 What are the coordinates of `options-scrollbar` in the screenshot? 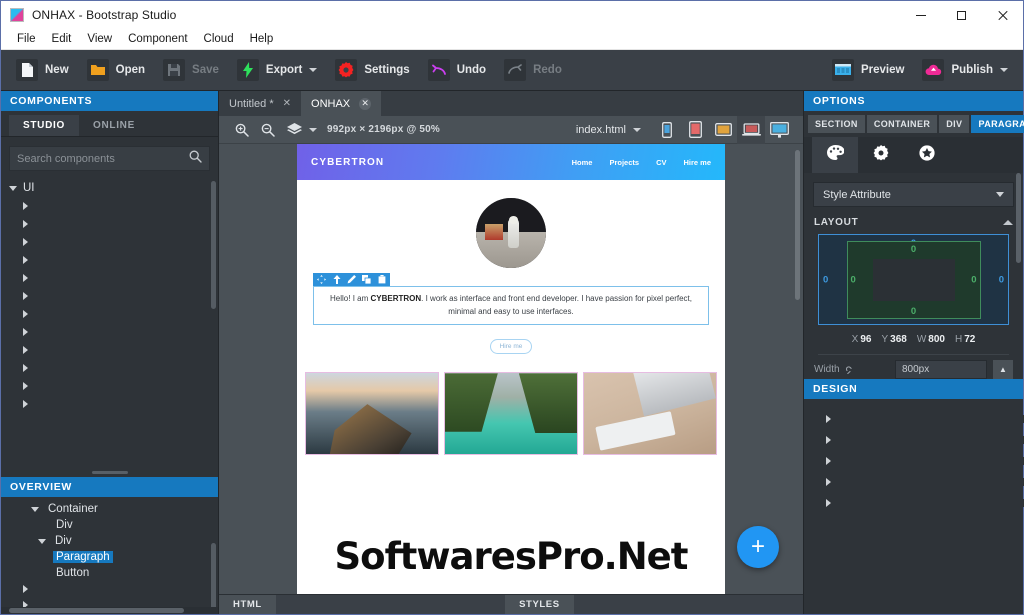 It's located at (1018, 218).